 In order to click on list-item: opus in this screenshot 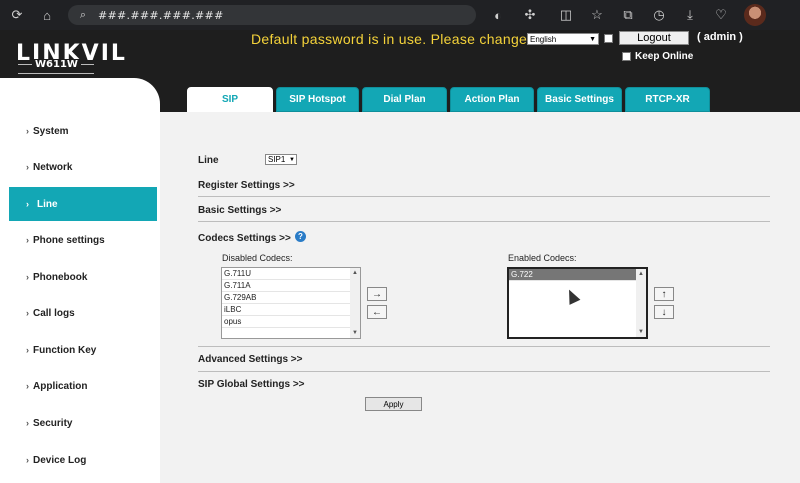, I will do `click(291, 322)`.